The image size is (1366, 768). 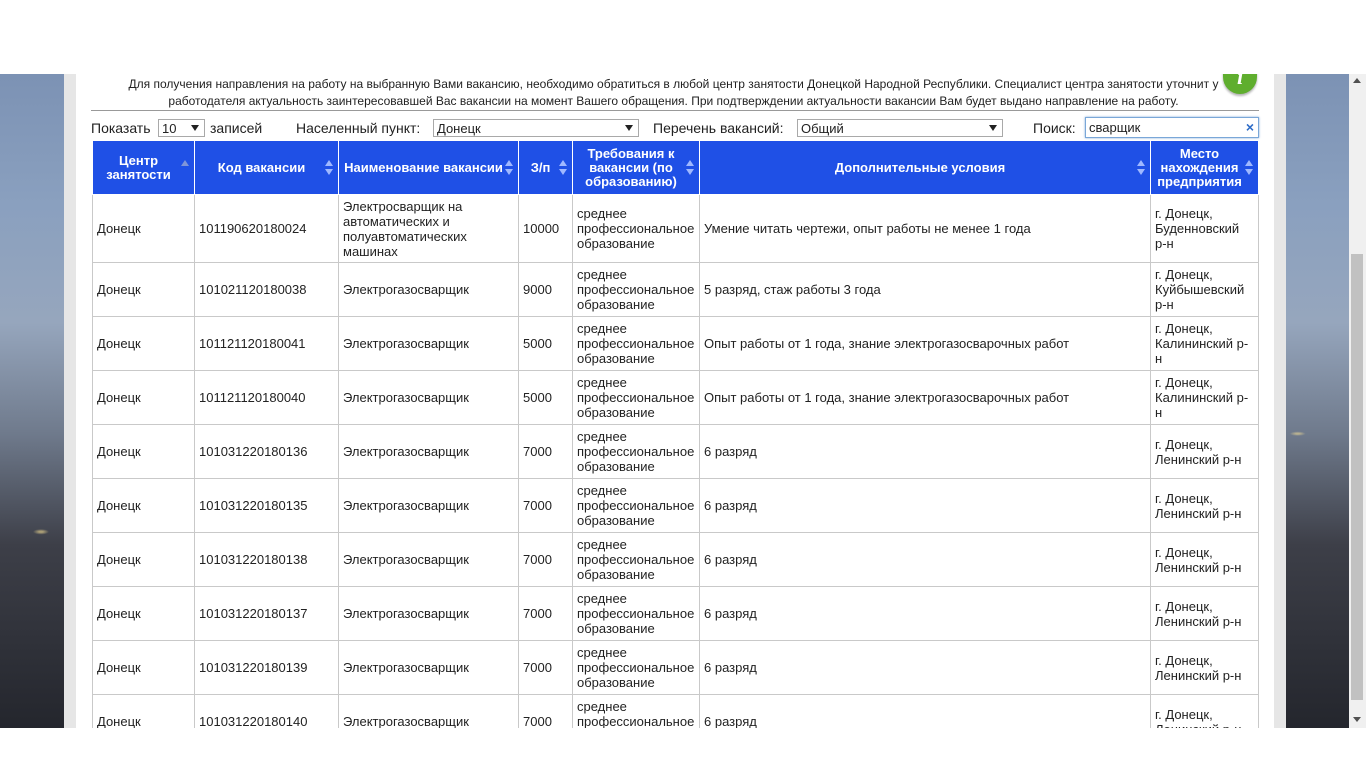 I want to click on column-header-code: Код вакансии, so click(x=266, y=167).